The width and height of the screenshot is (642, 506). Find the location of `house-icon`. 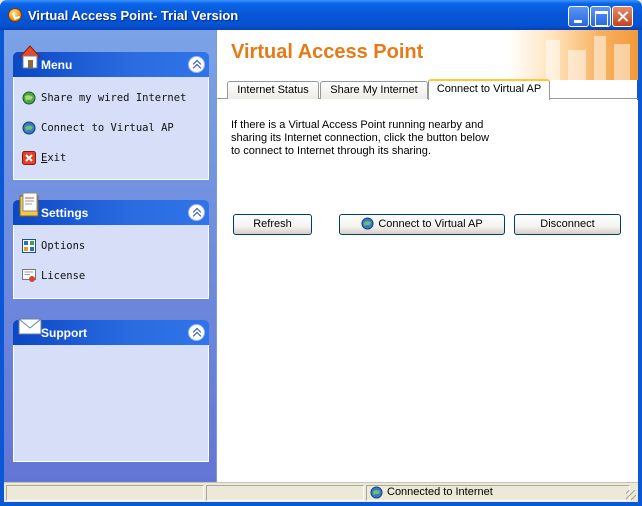

house-icon is located at coordinates (30, 57).